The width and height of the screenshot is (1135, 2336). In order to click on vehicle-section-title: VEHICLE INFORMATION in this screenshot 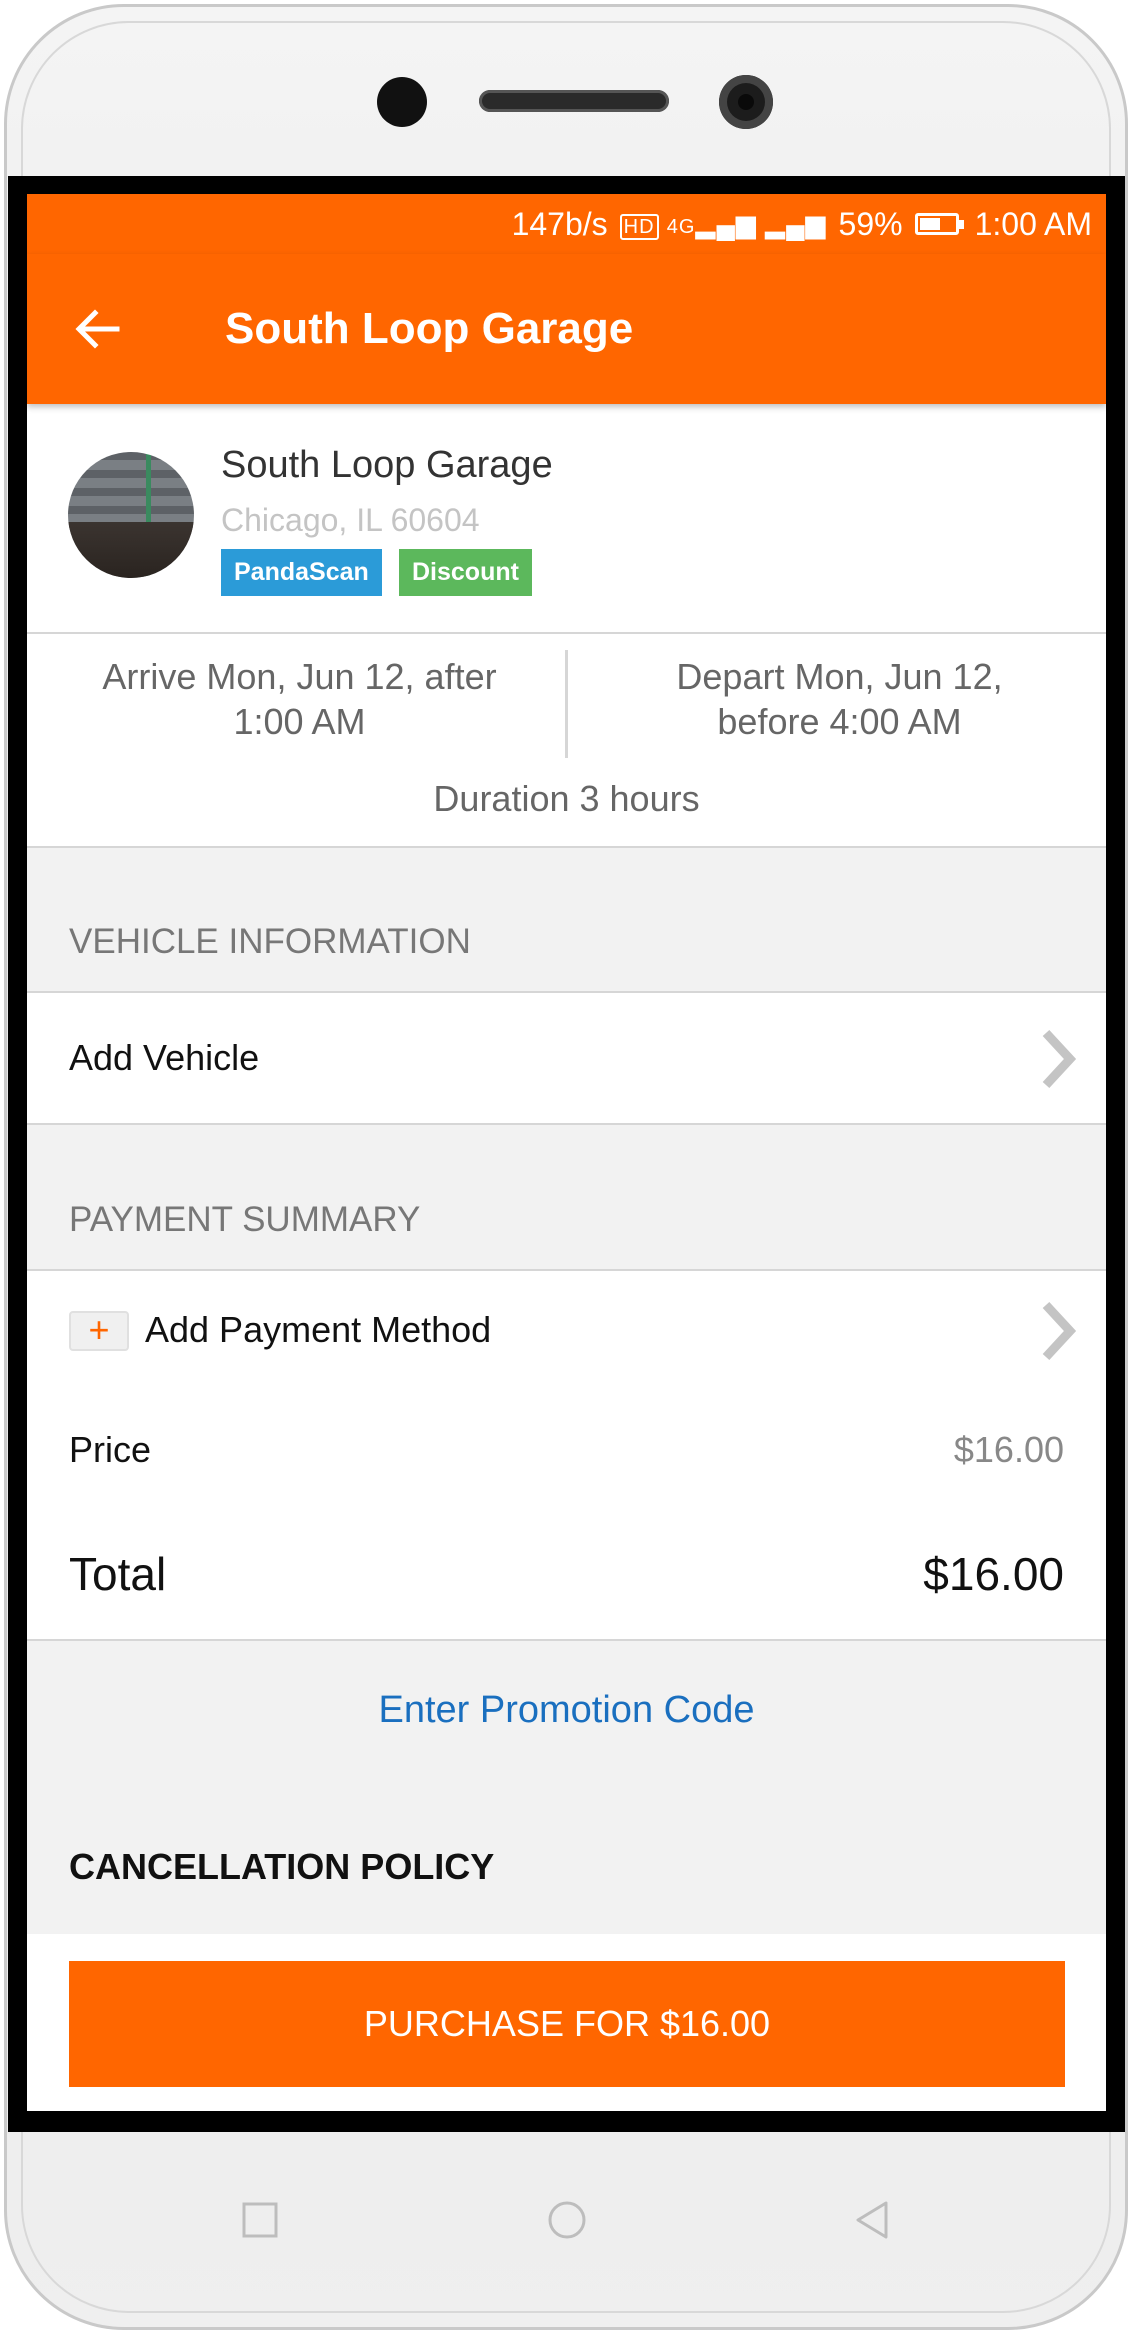, I will do `click(270, 941)`.